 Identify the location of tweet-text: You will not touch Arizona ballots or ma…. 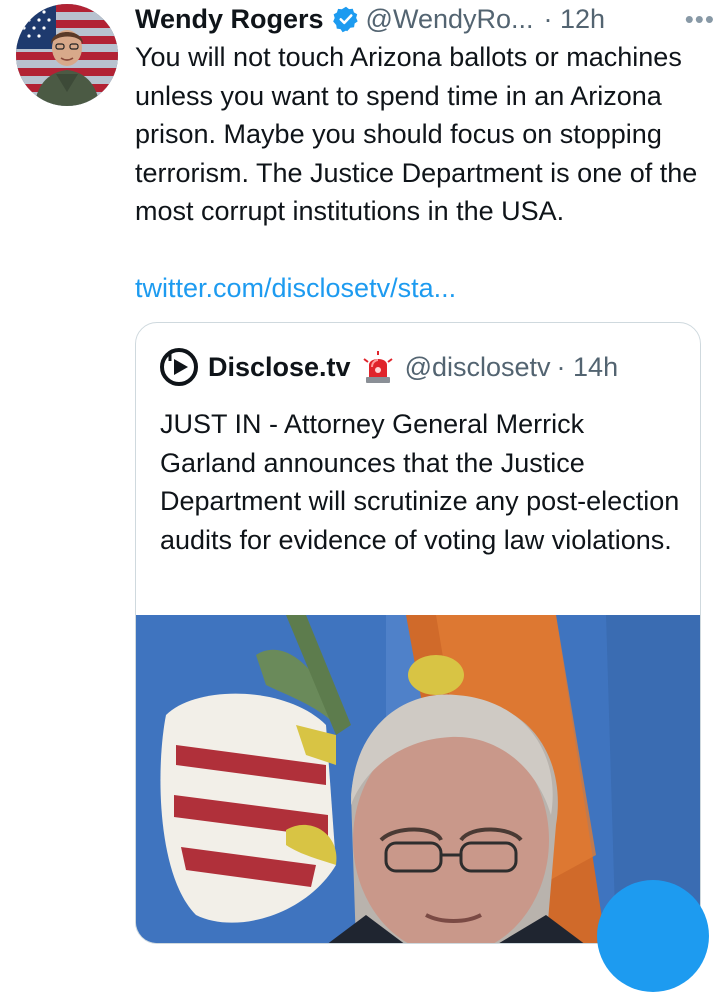
(416, 134).